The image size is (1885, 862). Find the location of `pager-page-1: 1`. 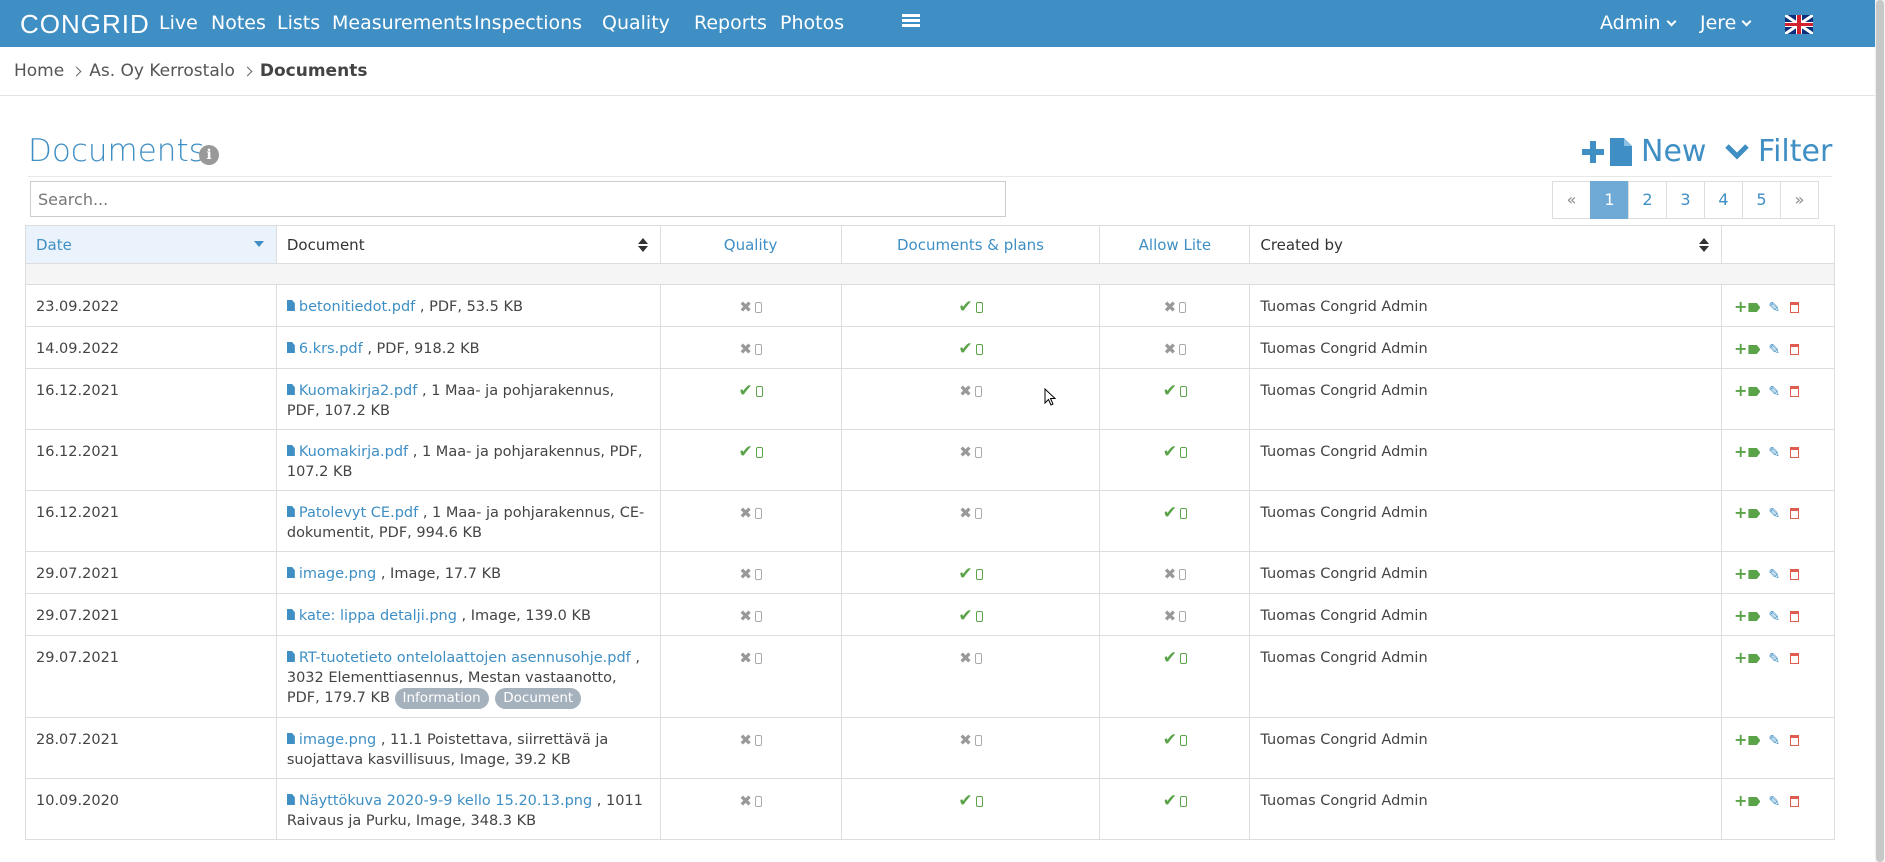

pager-page-1: 1 is located at coordinates (1609, 200).